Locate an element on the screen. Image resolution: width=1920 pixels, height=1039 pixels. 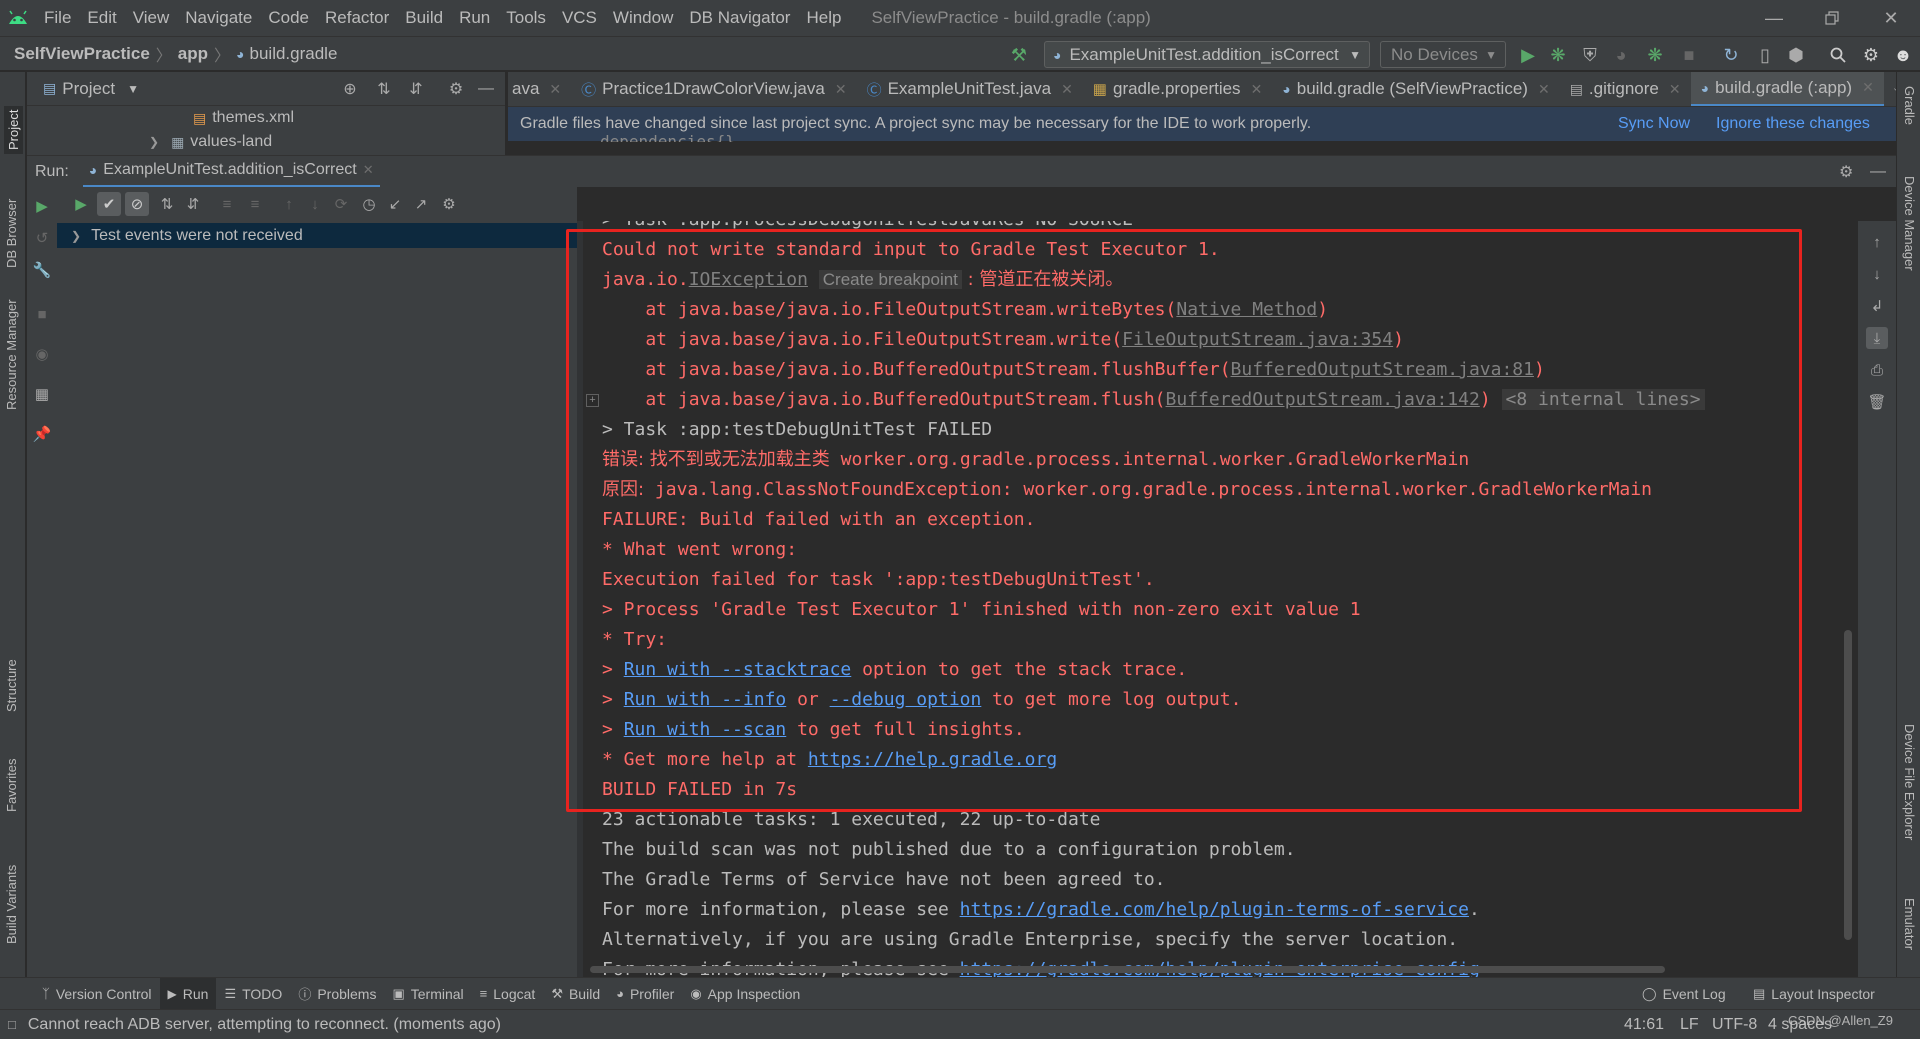
menu-file: File is located at coordinates (57, 18).